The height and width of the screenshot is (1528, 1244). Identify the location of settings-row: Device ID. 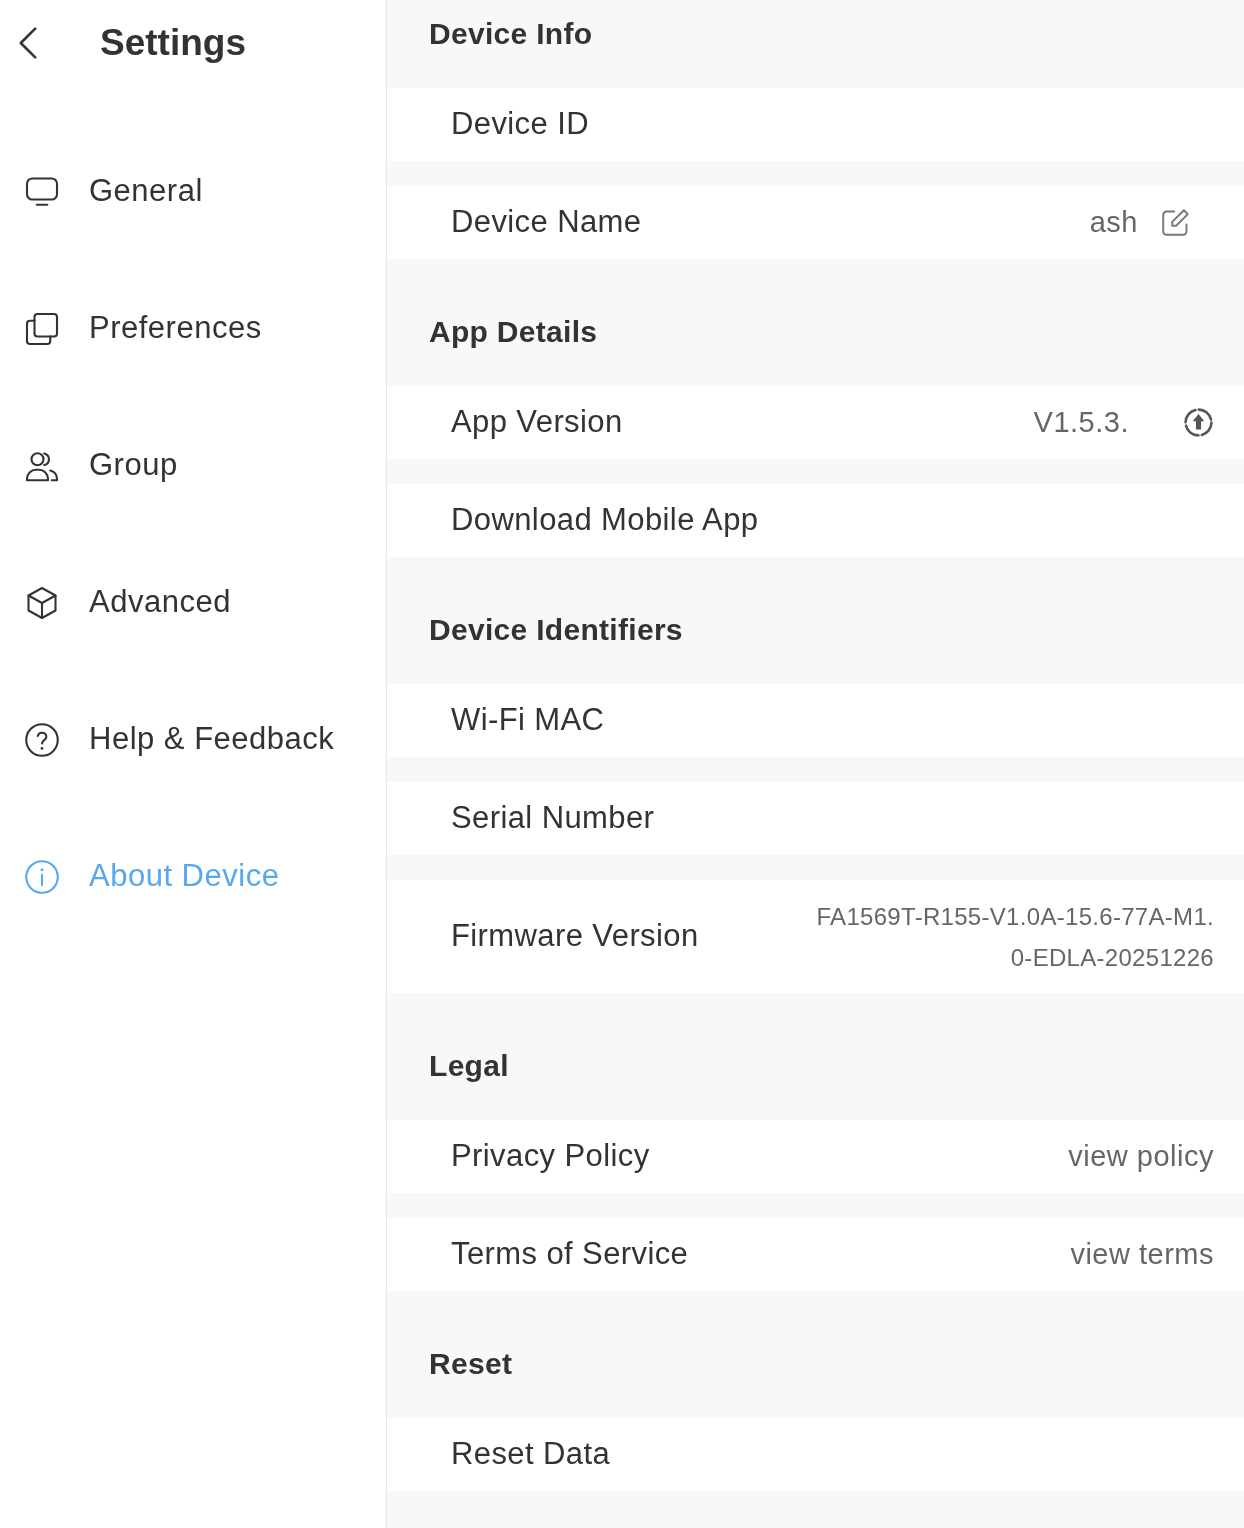
(815, 124).